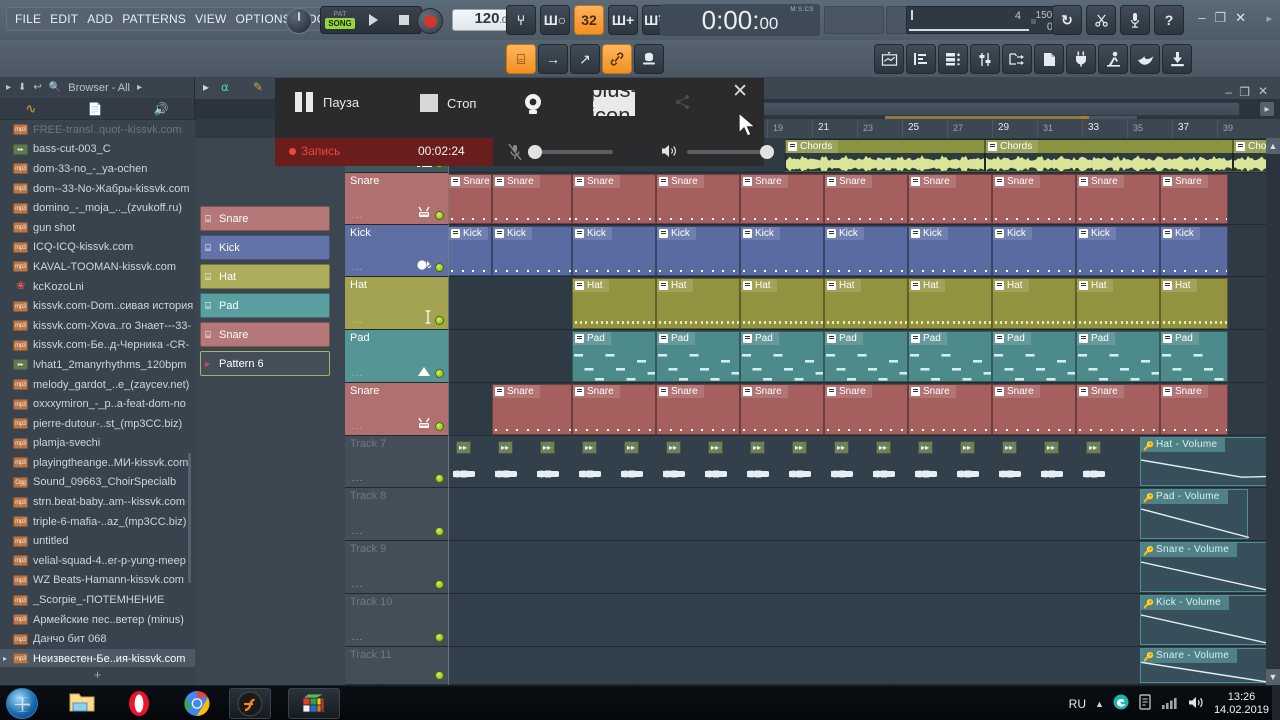 Image resolution: width=1280 pixels, height=720 pixels. What do you see at coordinates (985, 59) in the screenshot?
I see `mixer-button` at bounding box center [985, 59].